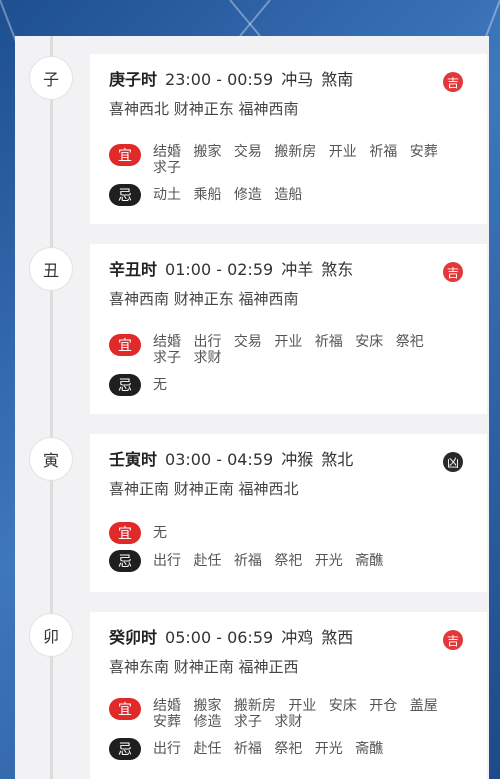  Describe the element at coordinates (219, 459) in the screenshot. I see `hour-time: 03:00 - 04:59` at that location.